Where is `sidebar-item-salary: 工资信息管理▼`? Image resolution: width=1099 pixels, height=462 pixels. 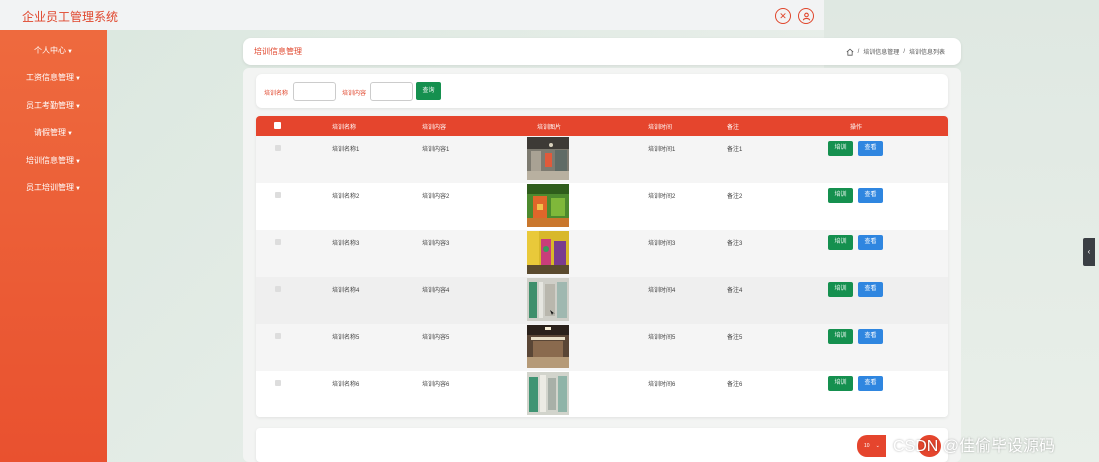 sidebar-item-salary: 工资信息管理▼ is located at coordinates (53, 78).